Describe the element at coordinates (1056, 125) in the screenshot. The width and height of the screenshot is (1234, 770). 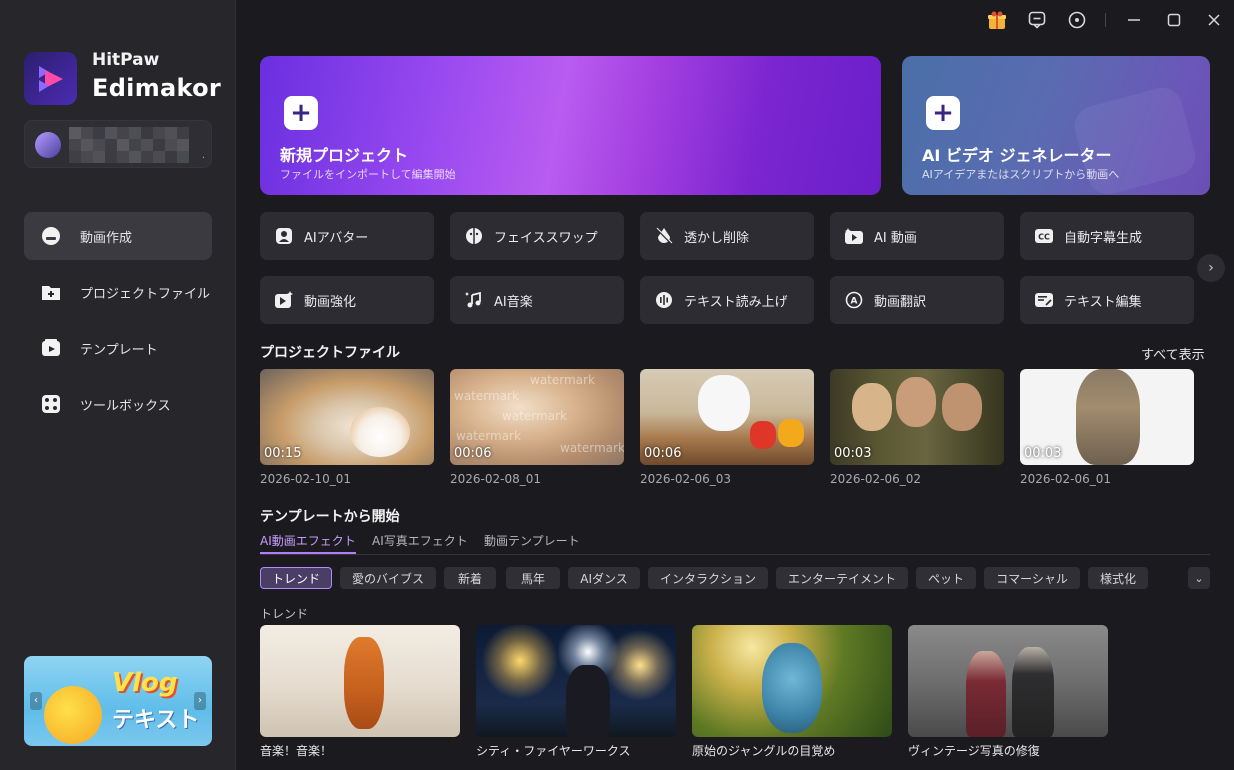
I see `ai-video-generator-card: + AI ビデオ ジェネレーター AIアイデアまたはスクリプトから動画へ` at that location.